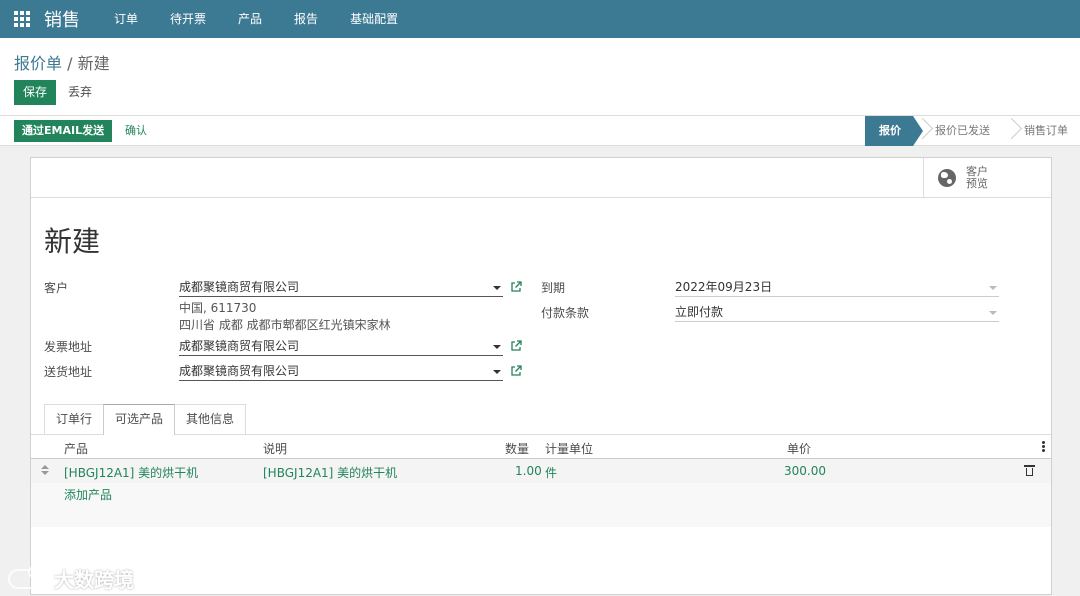 The image size is (1080, 596). What do you see at coordinates (210, 419) in the screenshot?
I see `tab-other-info: 其他信息` at bounding box center [210, 419].